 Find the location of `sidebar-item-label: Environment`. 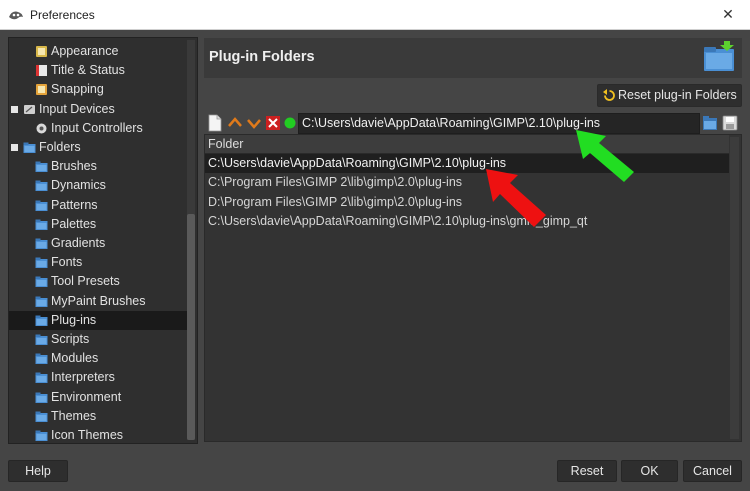

sidebar-item-label: Environment is located at coordinates (86, 396).